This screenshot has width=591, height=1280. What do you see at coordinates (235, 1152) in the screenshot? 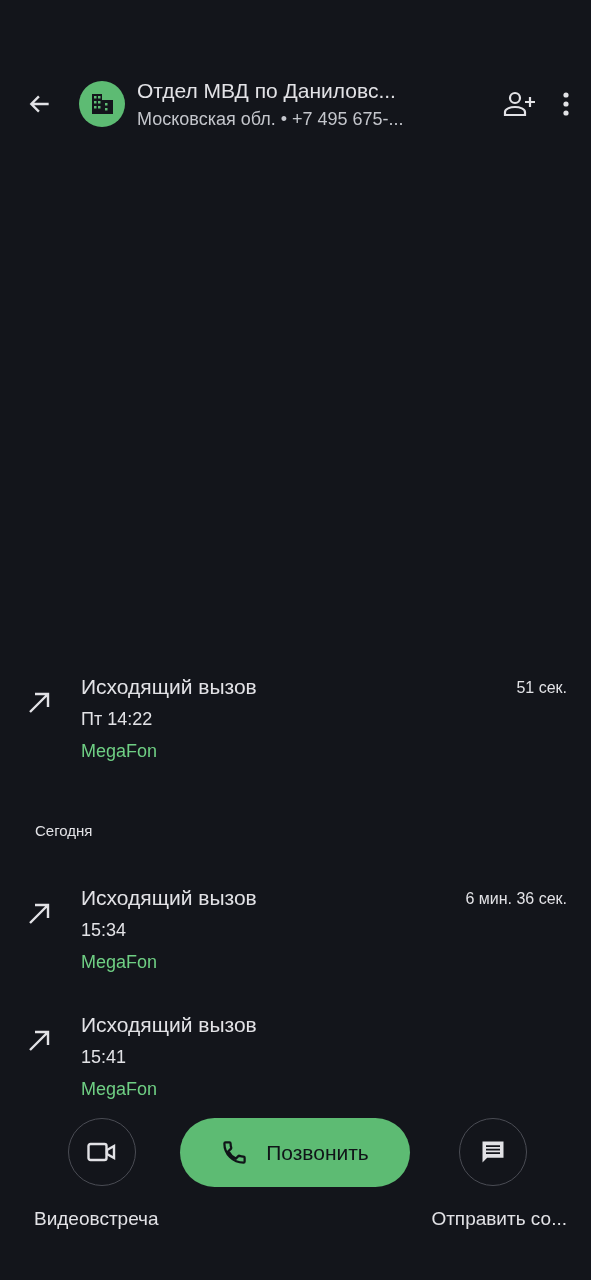
I see `phone-icon` at bounding box center [235, 1152].